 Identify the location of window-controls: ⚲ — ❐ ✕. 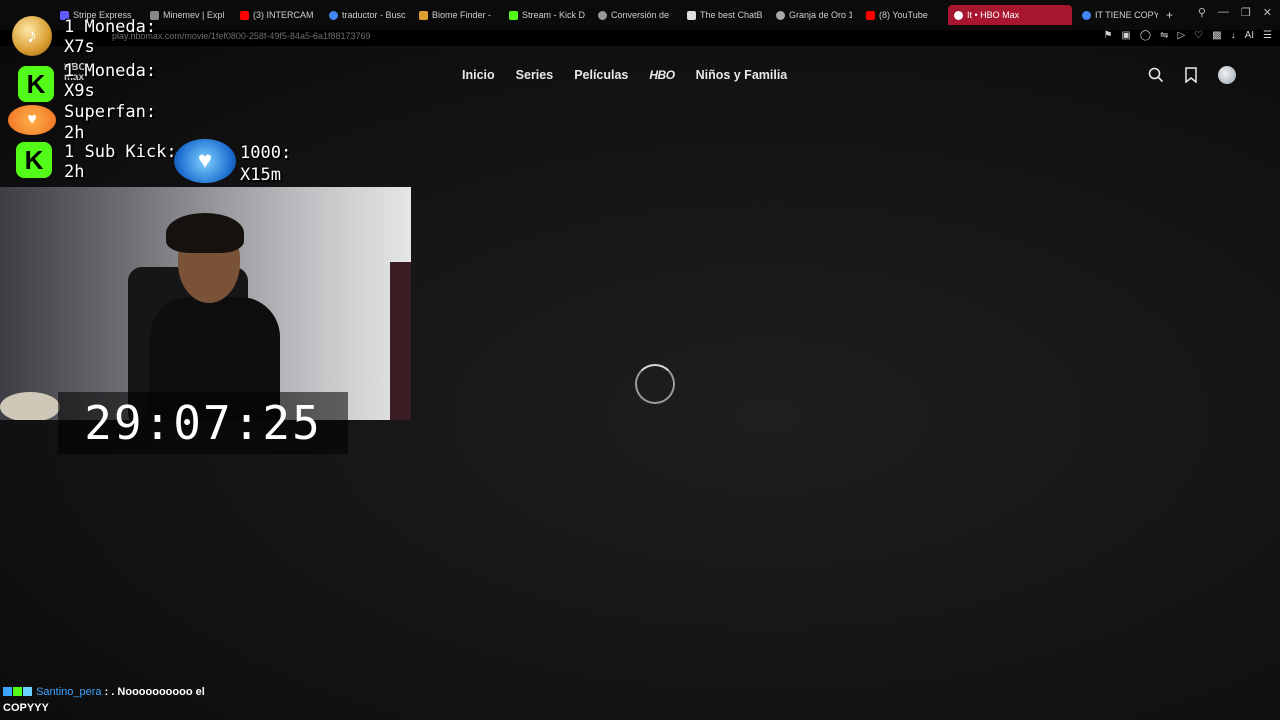
(1235, 12).